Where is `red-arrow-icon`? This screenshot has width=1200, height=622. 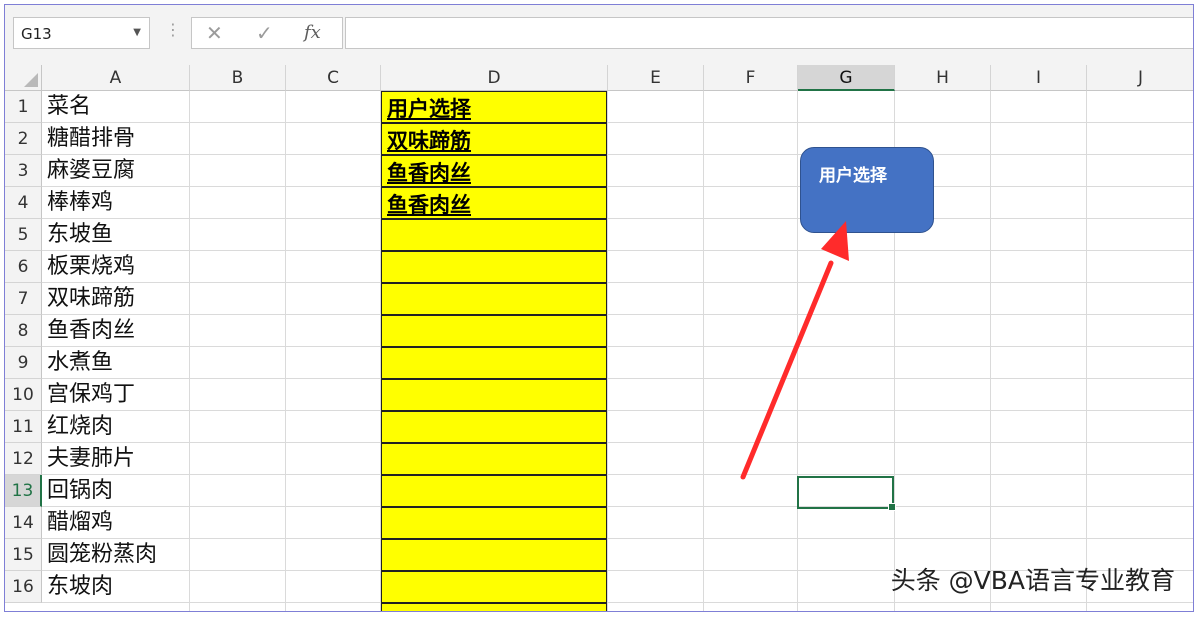 red-arrow-icon is located at coordinates (794, 350).